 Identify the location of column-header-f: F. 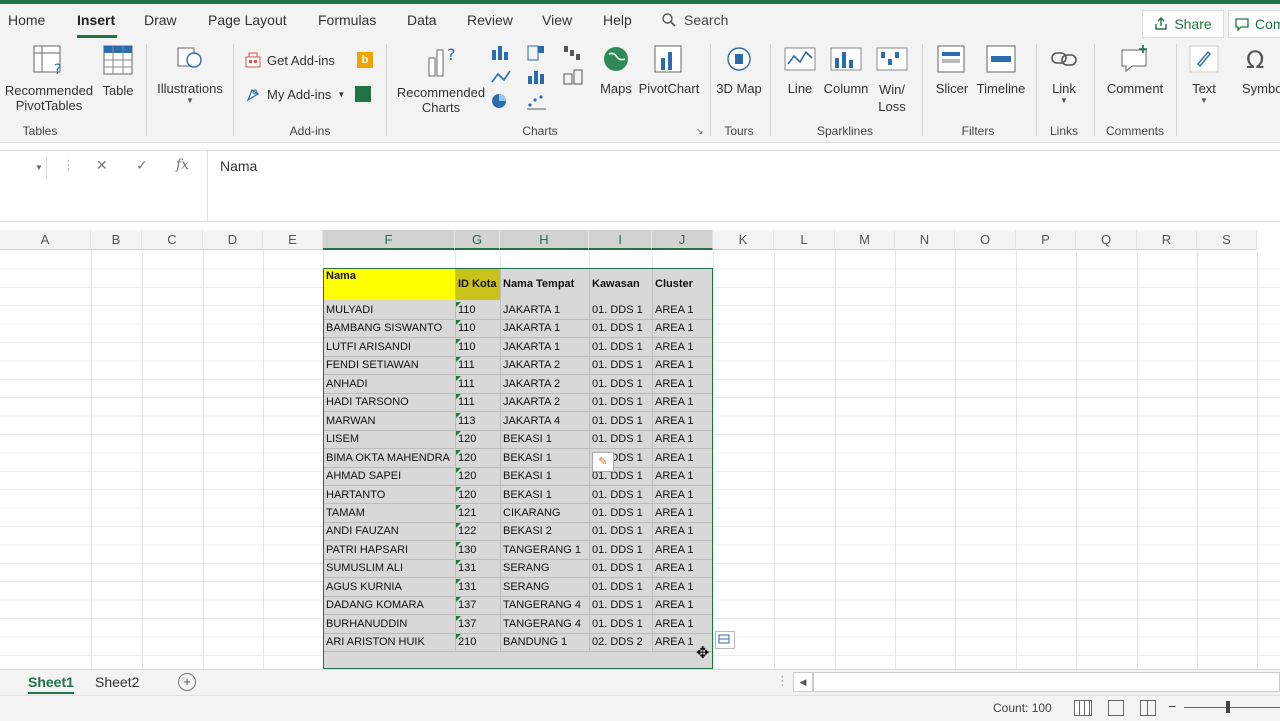
(389, 240).